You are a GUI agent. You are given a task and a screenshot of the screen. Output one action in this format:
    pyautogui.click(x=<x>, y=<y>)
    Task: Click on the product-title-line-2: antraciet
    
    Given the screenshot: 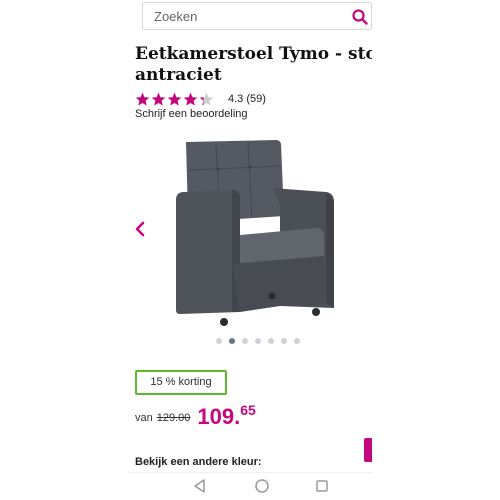 What is the action you would take?
    pyautogui.click(x=178, y=75)
    